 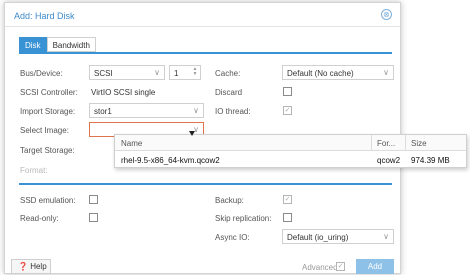 I want to click on tab-bar: Disk Bandwidth, so click(x=57, y=44).